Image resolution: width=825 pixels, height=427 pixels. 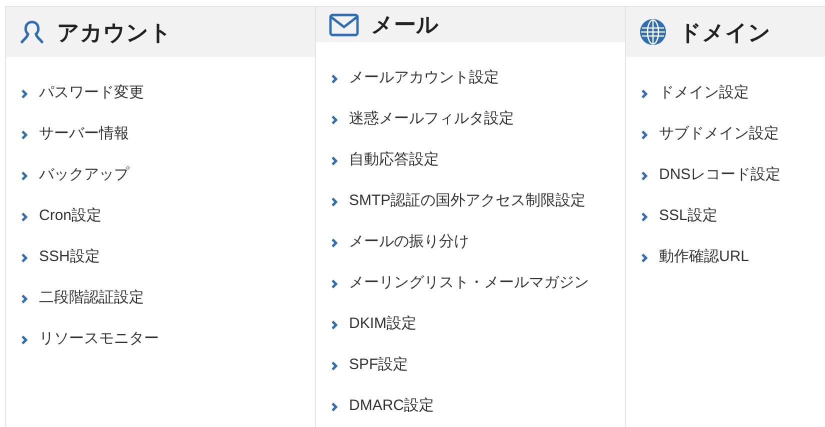 What do you see at coordinates (114, 32) in the screenshot?
I see `section-title: アカウント` at bounding box center [114, 32].